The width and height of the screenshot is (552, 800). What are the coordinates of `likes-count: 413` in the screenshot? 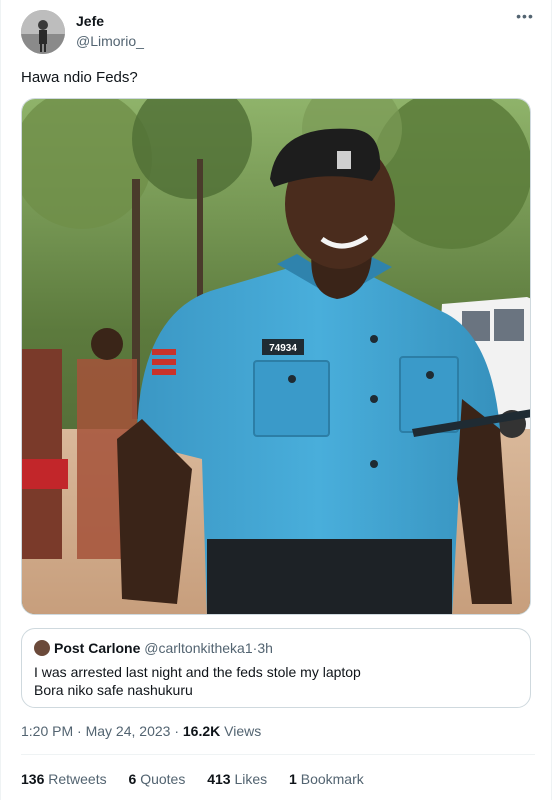 It's located at (219, 779).